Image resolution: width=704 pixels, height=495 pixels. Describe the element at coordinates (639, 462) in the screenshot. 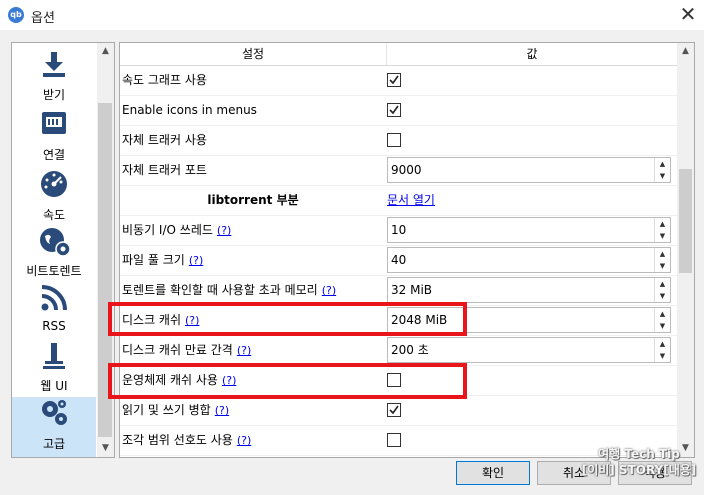

I see `watermark: 여행 Tech Tip [이비] STORY[내용]` at that location.